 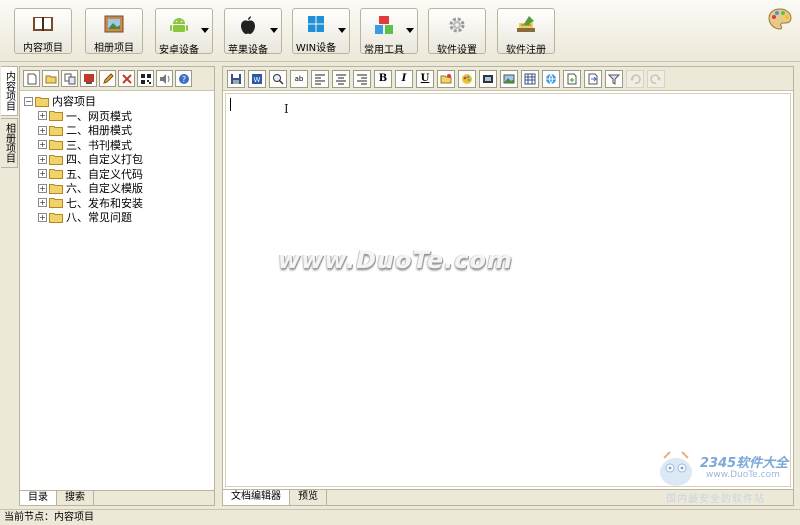 What do you see at coordinates (316, 24) in the screenshot?
I see `windows-icon` at bounding box center [316, 24].